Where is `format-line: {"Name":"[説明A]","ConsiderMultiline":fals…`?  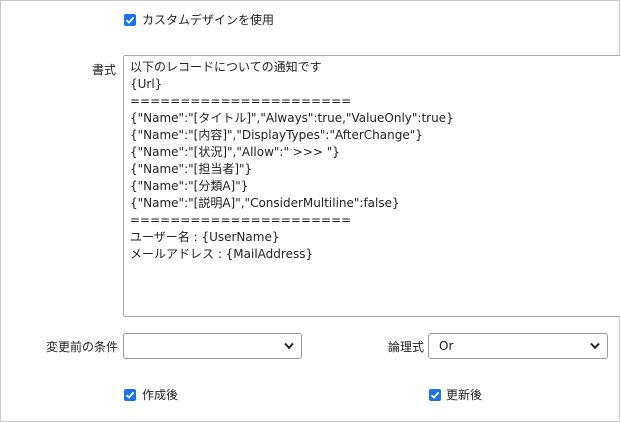 format-line: {"Name":"[説明A]","ConsiderMultiline":fals… is located at coordinates (265, 203).